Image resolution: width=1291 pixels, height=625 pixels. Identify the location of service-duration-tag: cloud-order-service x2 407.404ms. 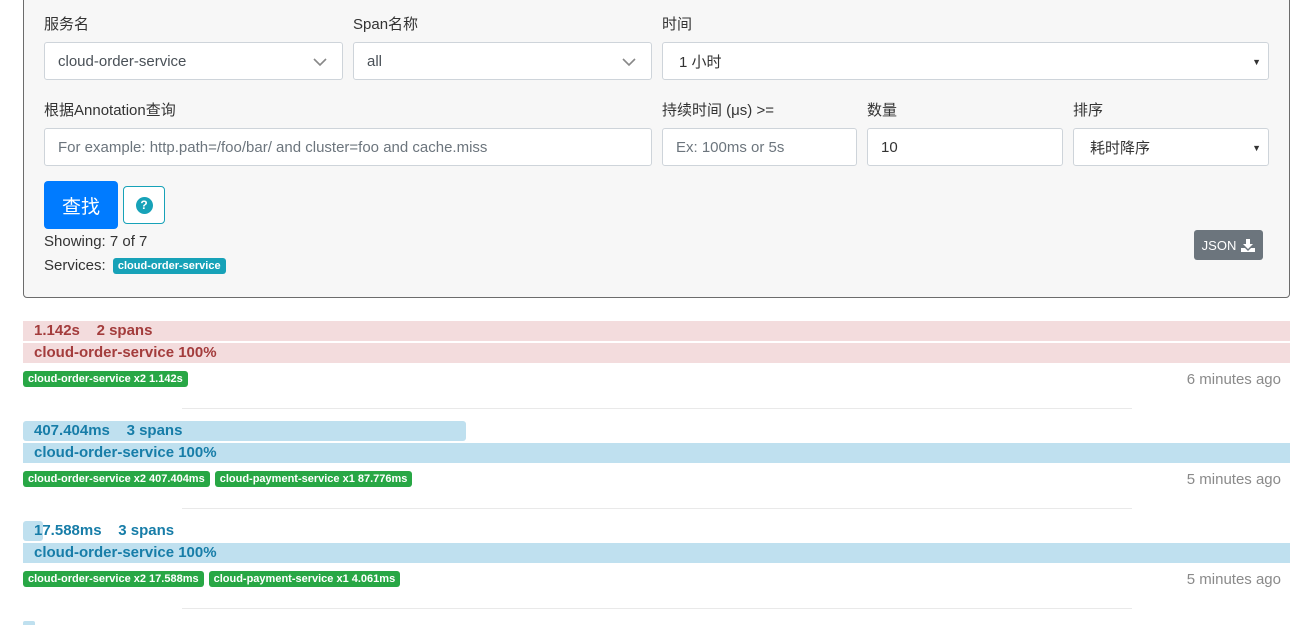
(116, 479).